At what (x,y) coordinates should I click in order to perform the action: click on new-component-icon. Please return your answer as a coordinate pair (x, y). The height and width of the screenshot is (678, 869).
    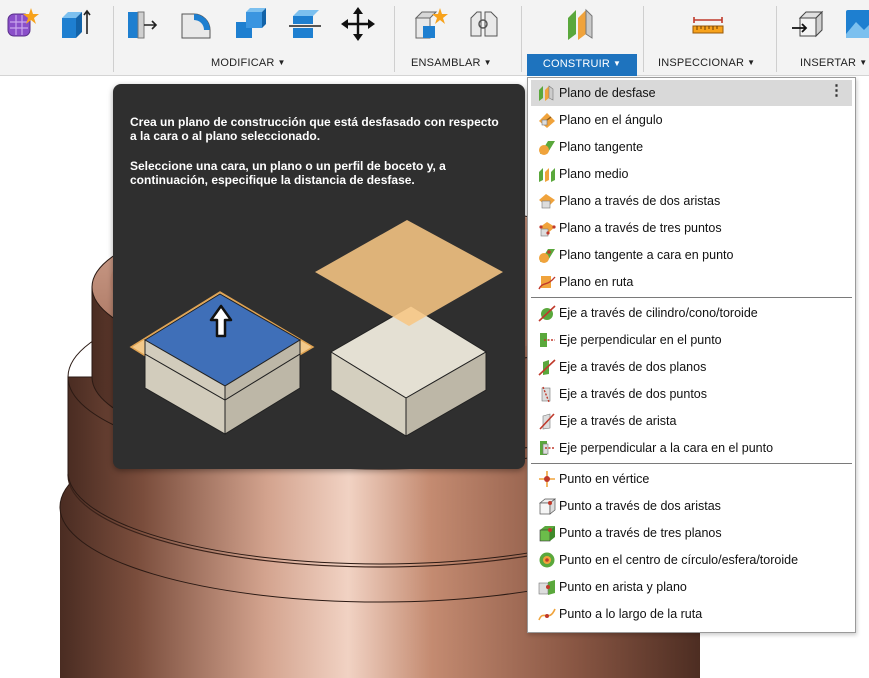
    Looking at the image, I should click on (430, 24).